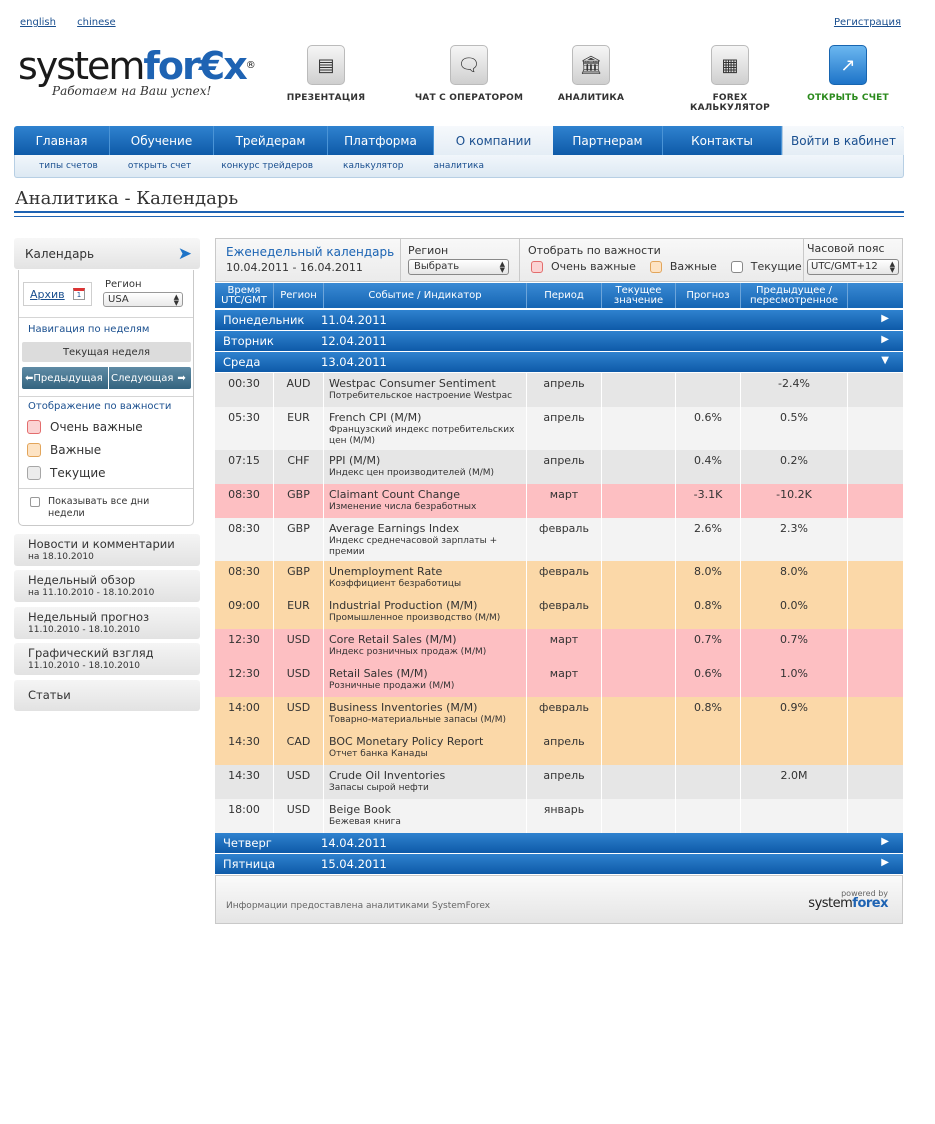  What do you see at coordinates (29, 378) in the screenshot?
I see `arrow-left-icon: ⬅` at bounding box center [29, 378].